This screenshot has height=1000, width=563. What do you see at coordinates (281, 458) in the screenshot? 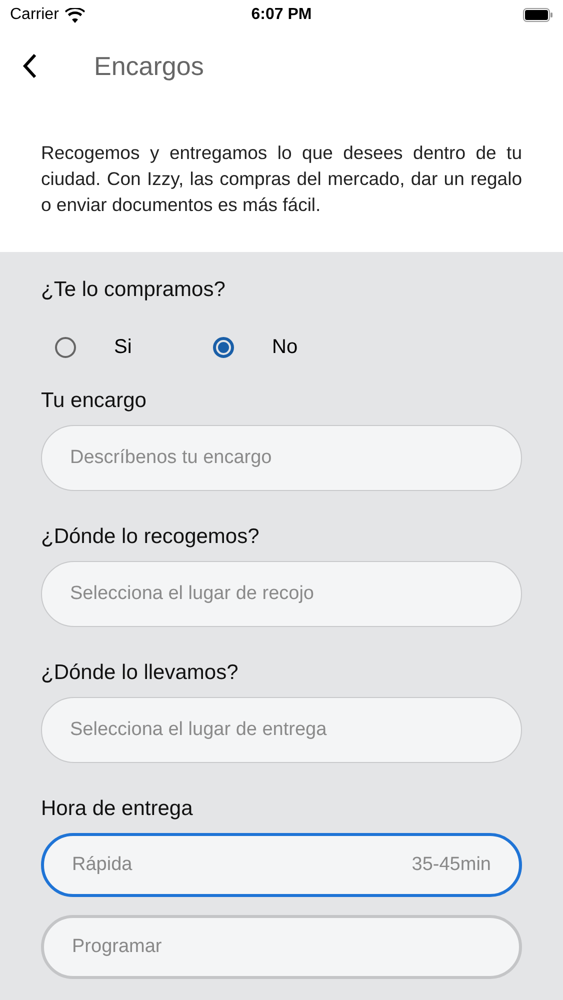
I see `input-field: Descríbenos tu encargo` at bounding box center [281, 458].